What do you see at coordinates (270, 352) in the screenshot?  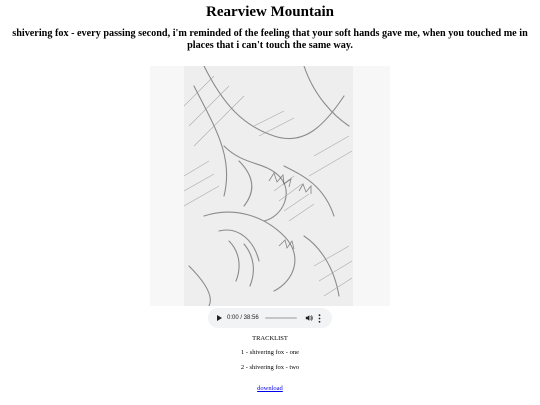 I see `track-item: 1 - shivering fox - one` at bounding box center [270, 352].